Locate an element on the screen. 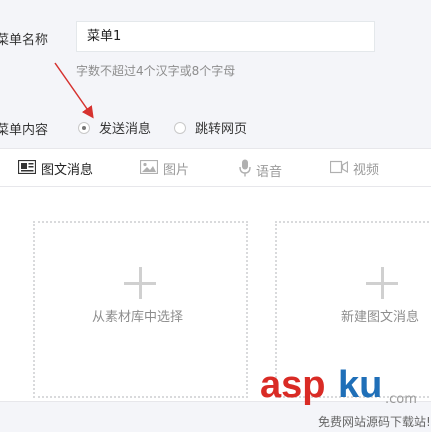  radio-unchecked-icon is located at coordinates (180, 127).